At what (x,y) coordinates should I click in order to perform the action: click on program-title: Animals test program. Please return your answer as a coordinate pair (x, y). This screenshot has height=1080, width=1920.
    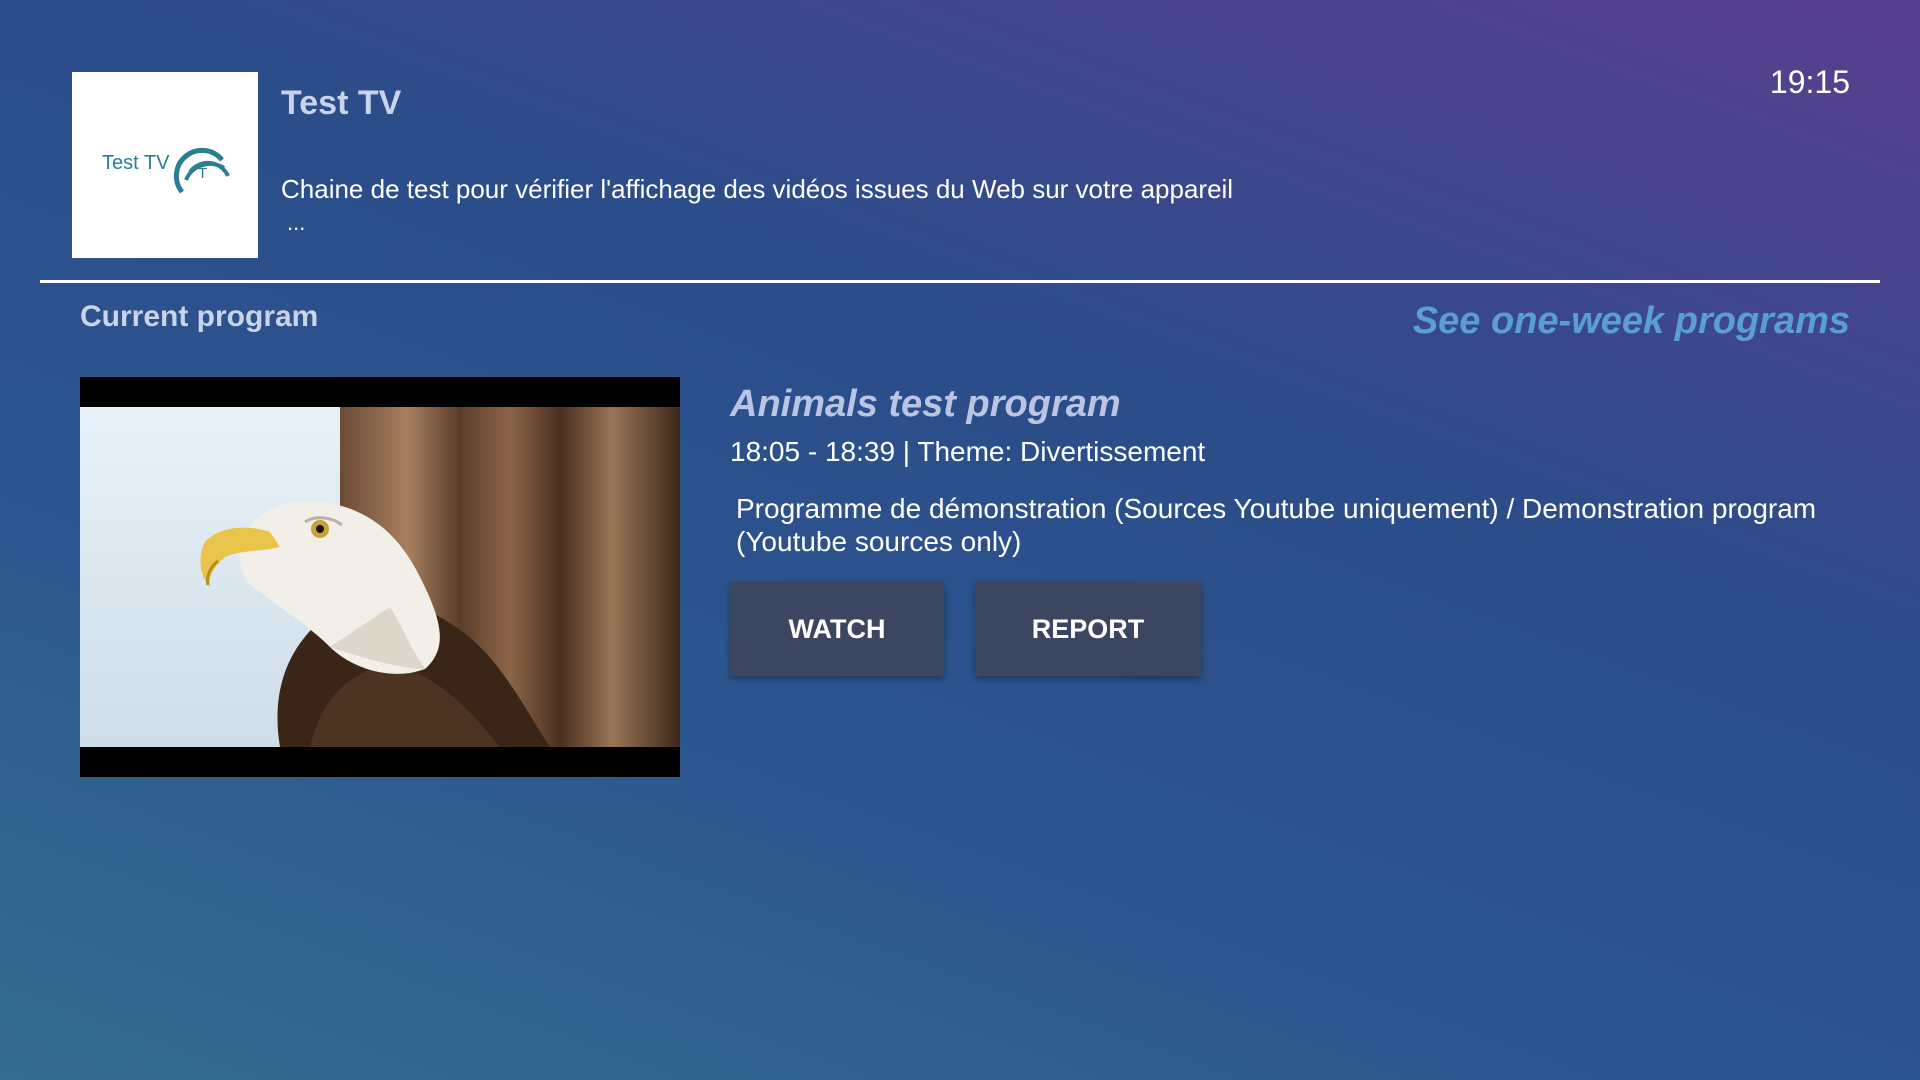
    Looking at the image, I should click on (925, 404).